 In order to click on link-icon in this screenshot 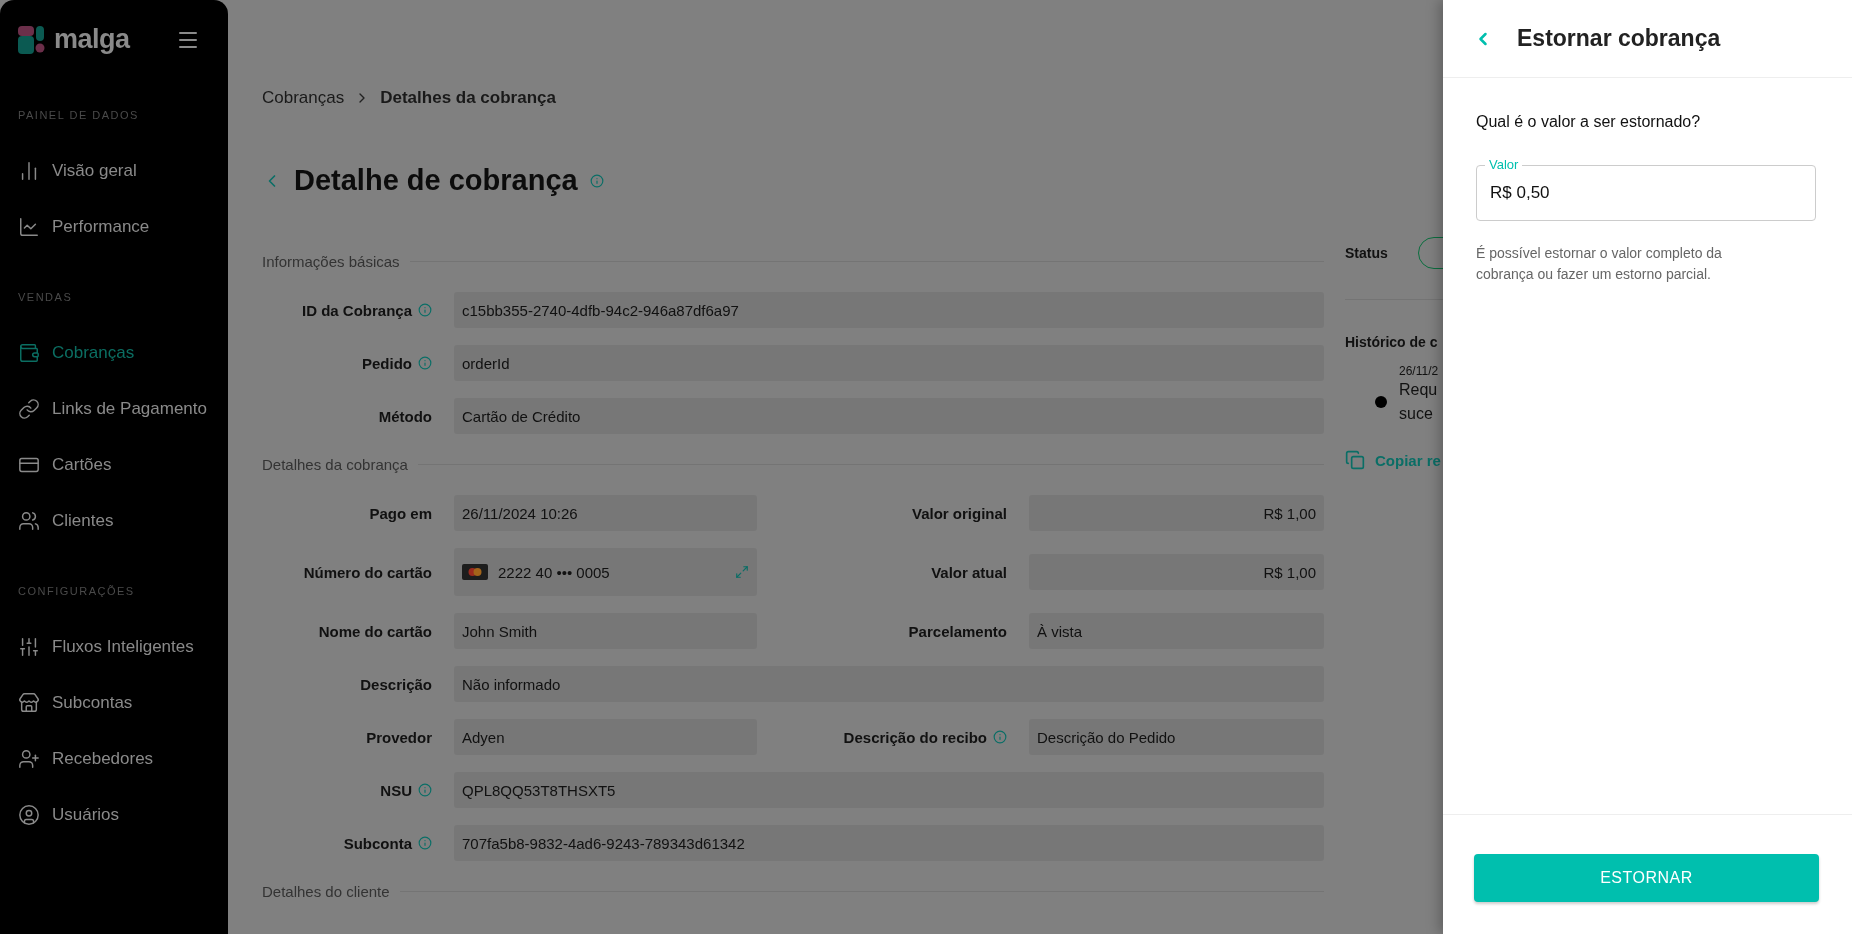, I will do `click(29, 409)`.